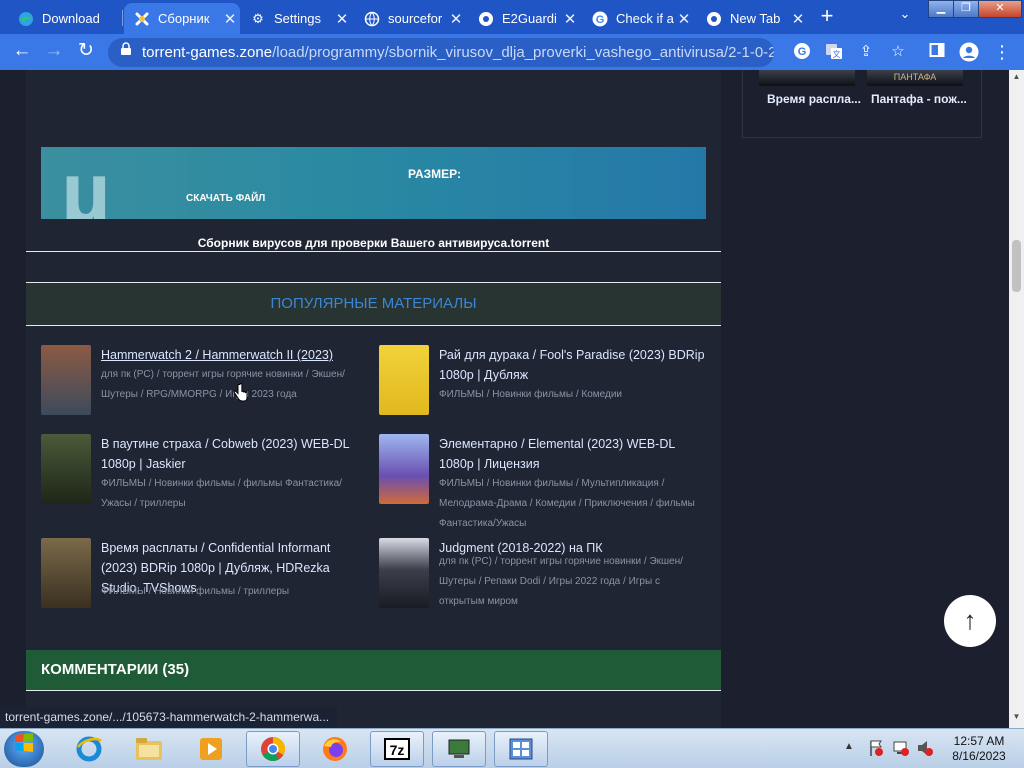 The image size is (1024, 768). Describe the element at coordinates (901, 750) in the screenshot. I see `network-status-icon` at that location.